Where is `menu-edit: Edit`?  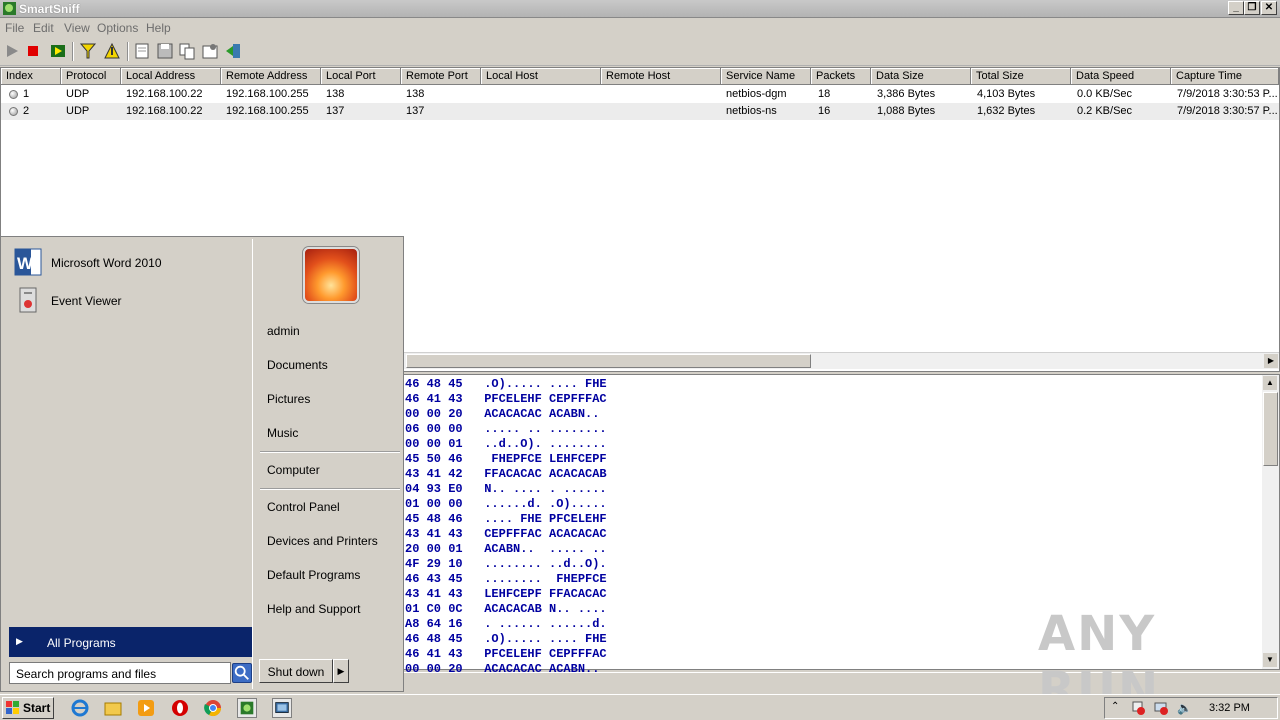 menu-edit: Edit is located at coordinates (43, 28).